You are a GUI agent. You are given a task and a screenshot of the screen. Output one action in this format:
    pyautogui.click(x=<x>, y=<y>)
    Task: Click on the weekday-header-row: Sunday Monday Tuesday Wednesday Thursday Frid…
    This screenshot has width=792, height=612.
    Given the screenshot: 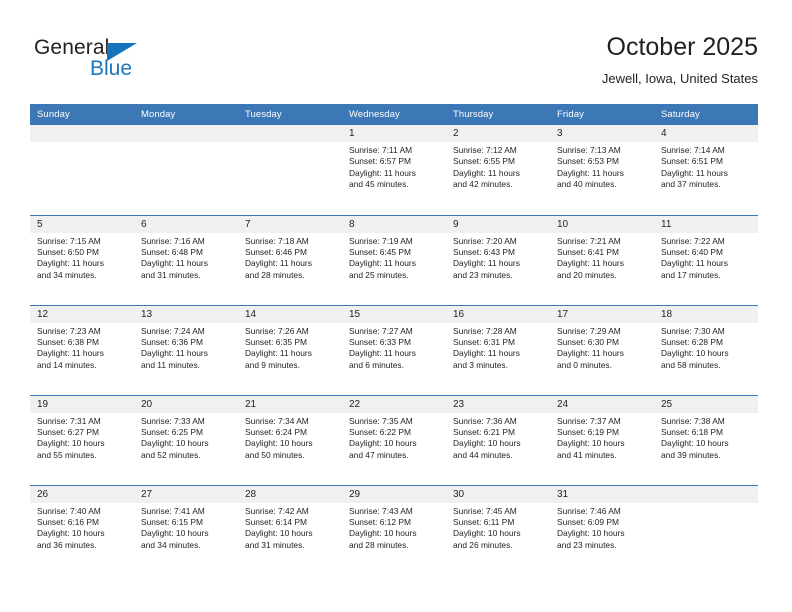 What is the action you would take?
    pyautogui.click(x=394, y=114)
    